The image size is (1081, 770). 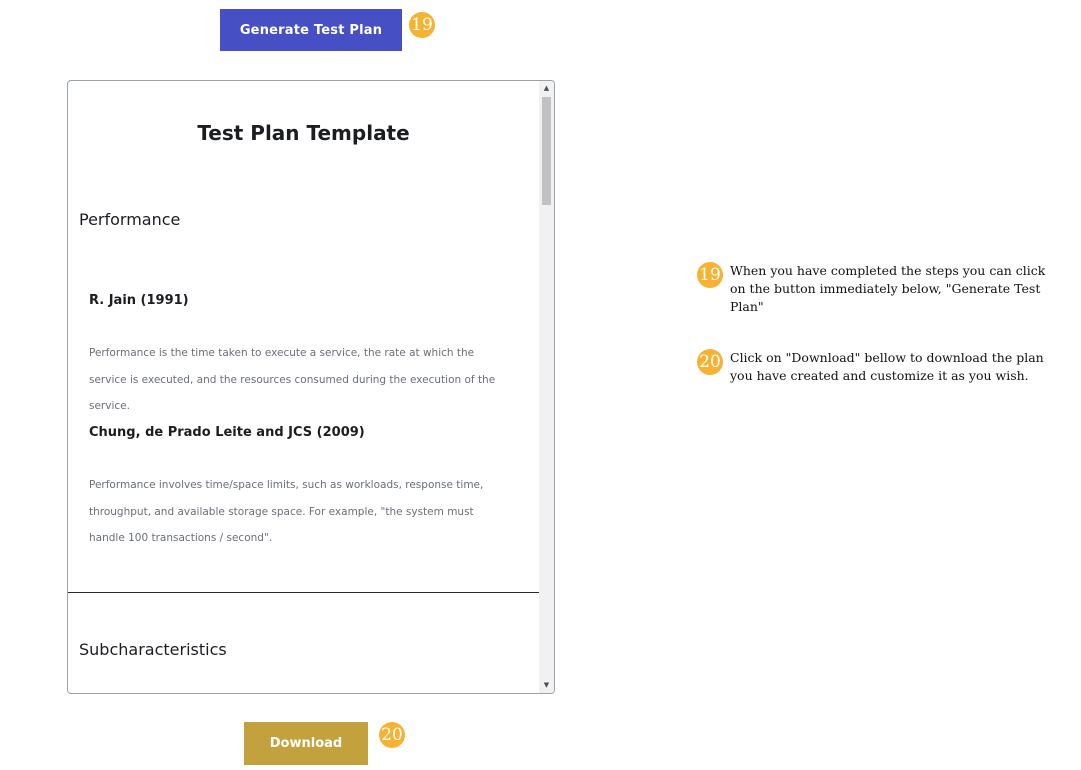 I want to click on download-button: Download, so click(x=306, y=743).